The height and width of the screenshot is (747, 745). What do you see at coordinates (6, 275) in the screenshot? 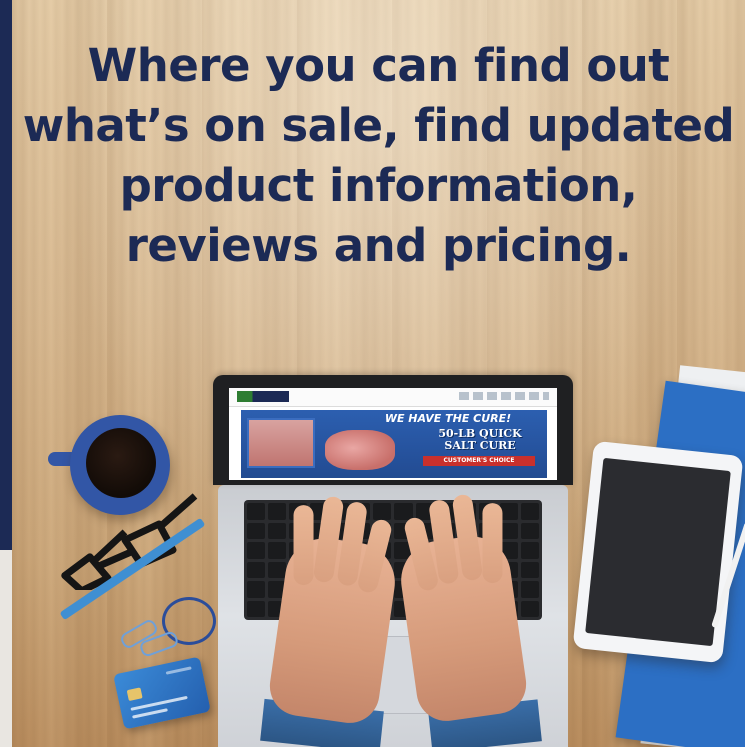
I see `accent-bar` at bounding box center [6, 275].